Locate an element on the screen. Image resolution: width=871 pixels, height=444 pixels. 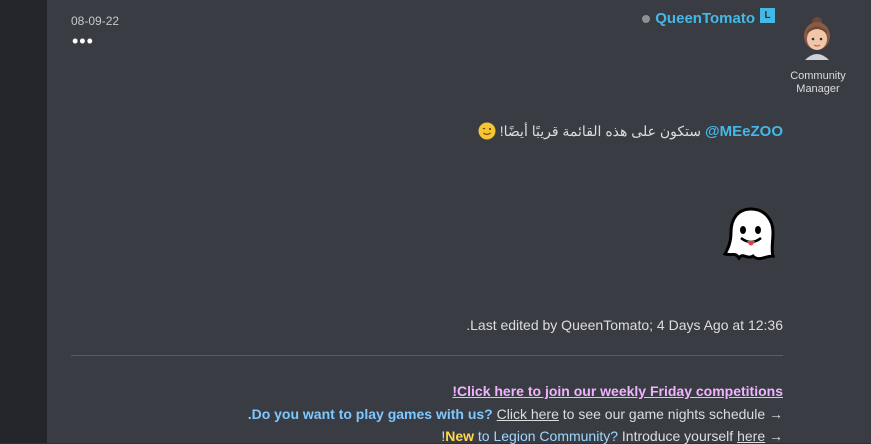
intro-text: Introduce yourself is located at coordinates (677, 436).